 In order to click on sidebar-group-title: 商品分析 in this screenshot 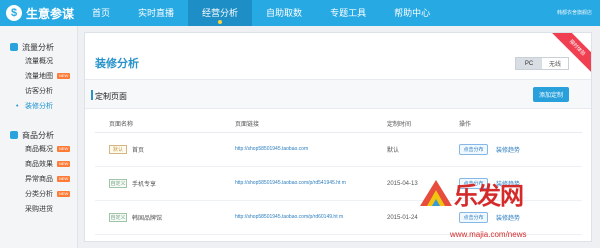, I will do `click(38, 135)`.